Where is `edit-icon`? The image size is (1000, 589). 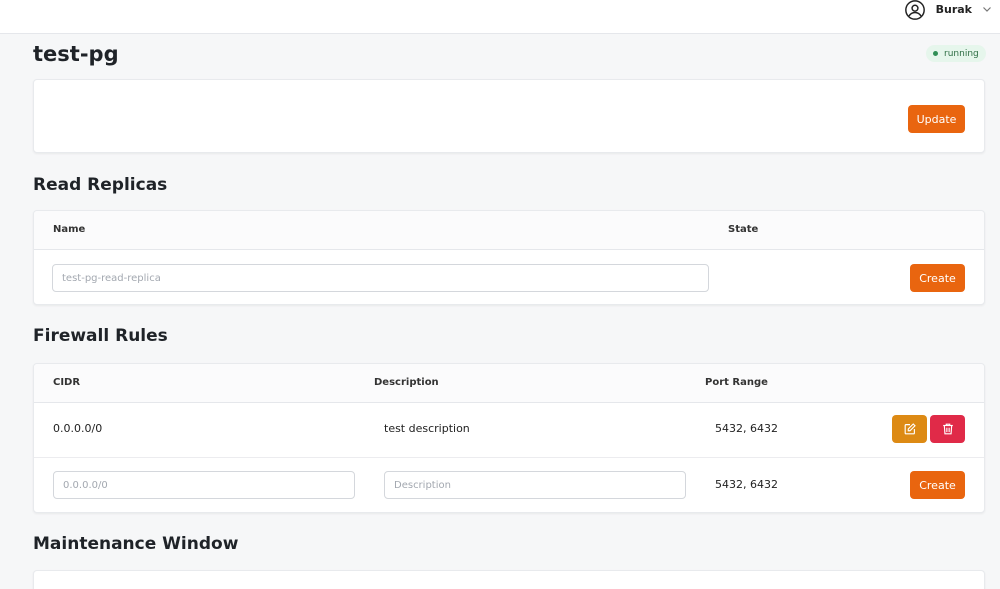 edit-icon is located at coordinates (910, 429).